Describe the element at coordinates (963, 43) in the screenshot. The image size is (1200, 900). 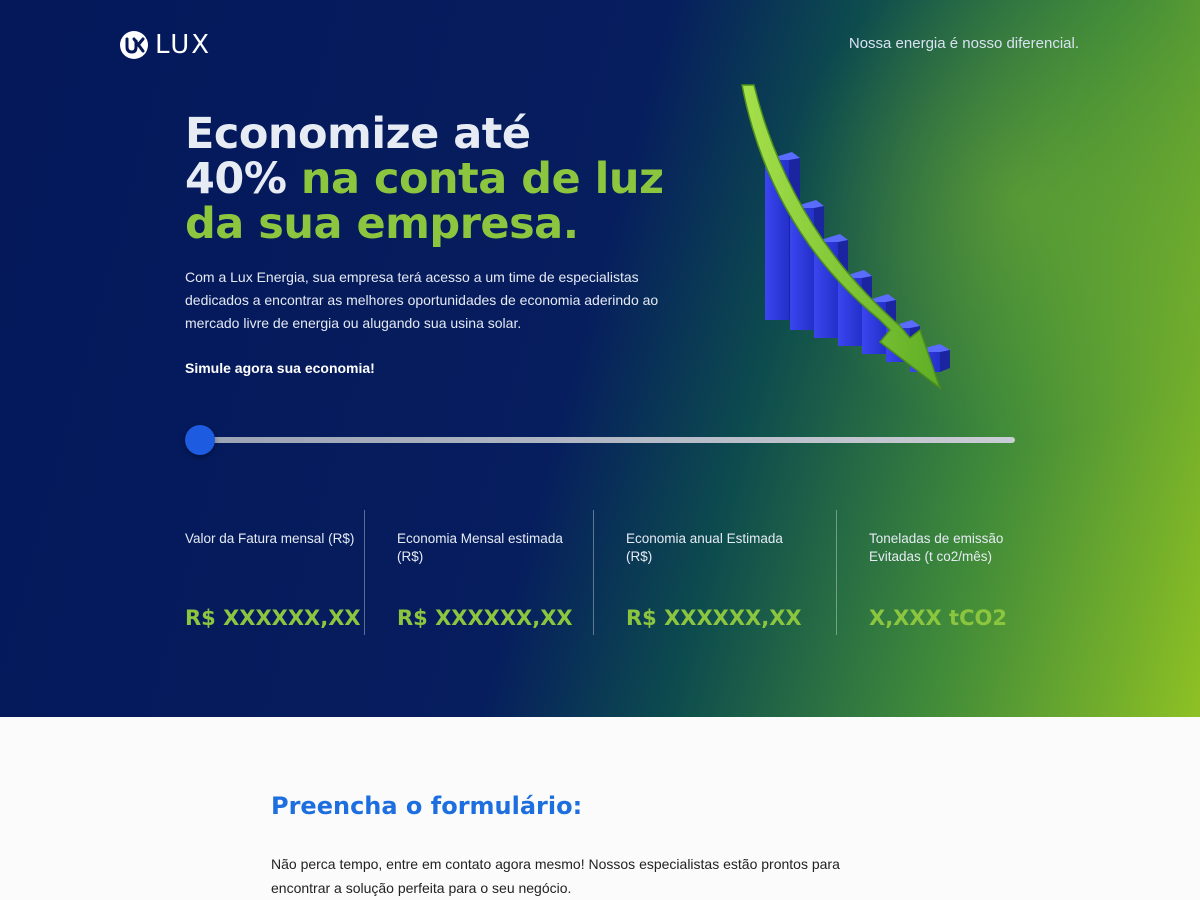
I see `tagline: Nossa energia é nosso diferencial.` at that location.